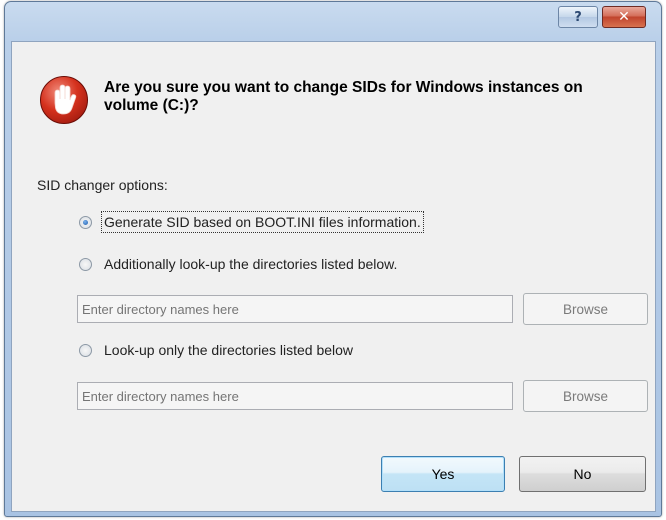 This screenshot has height=520, width=666. What do you see at coordinates (333, 22) in the screenshot?
I see `title-bar: ? ✕` at bounding box center [333, 22].